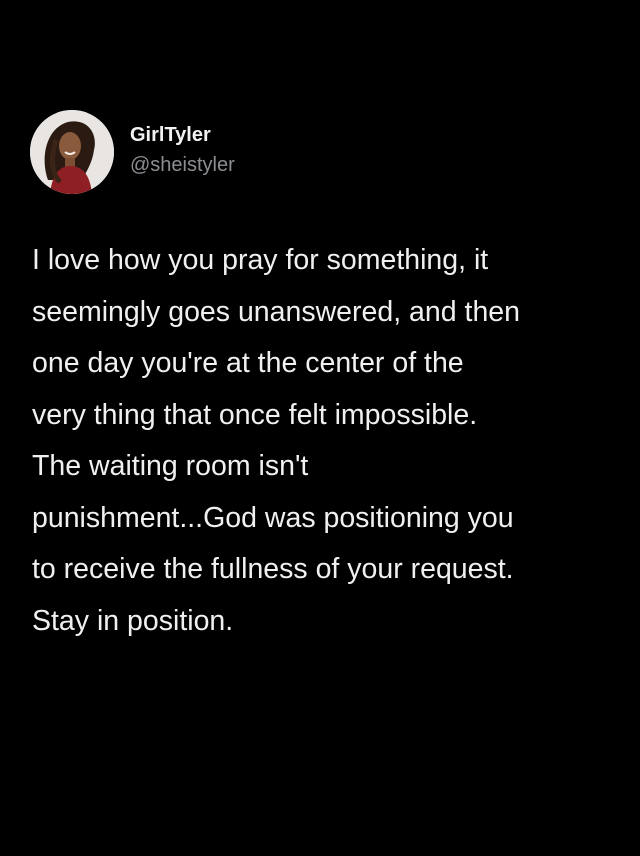  What do you see at coordinates (276, 311) in the screenshot?
I see `tweet-text-line: seemingly goes unanswered, and then` at bounding box center [276, 311].